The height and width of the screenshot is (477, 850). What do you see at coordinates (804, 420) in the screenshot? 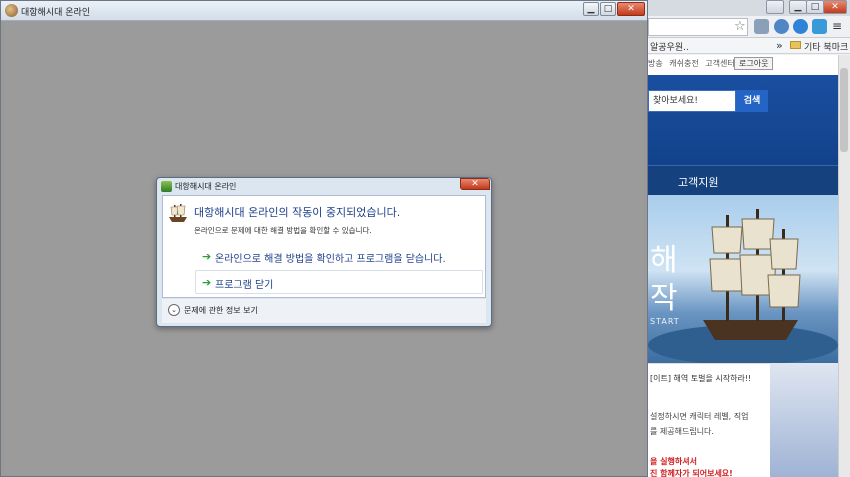
I see `side-character-art` at bounding box center [804, 420].